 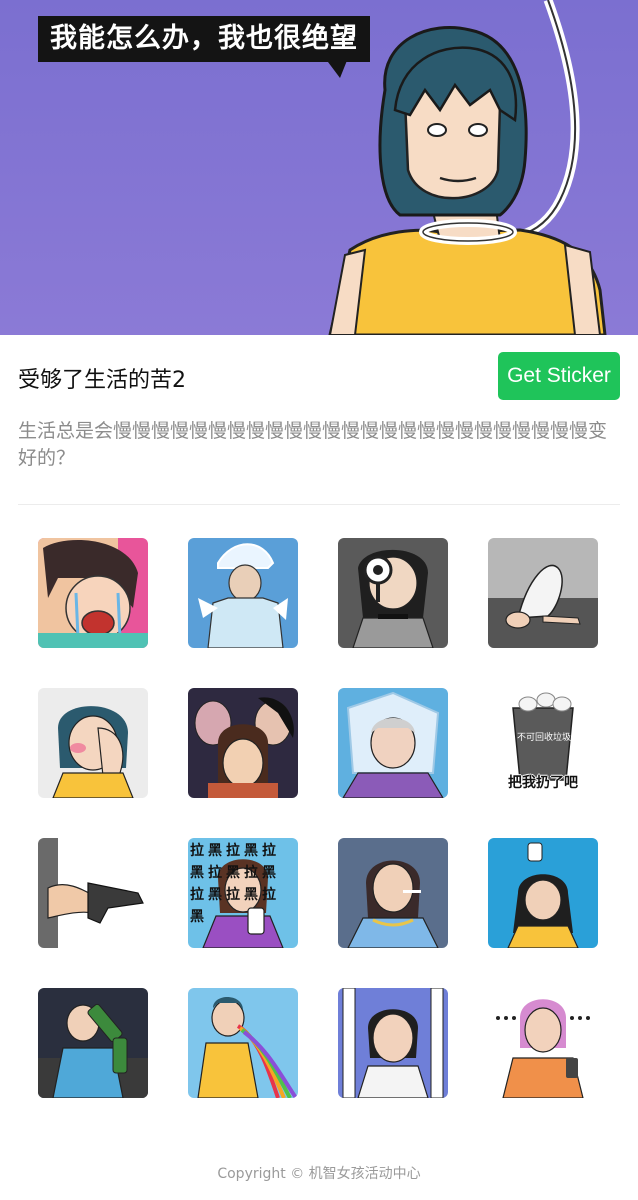 I want to click on sticker-phone-woman-image, so click(x=543, y=1043).